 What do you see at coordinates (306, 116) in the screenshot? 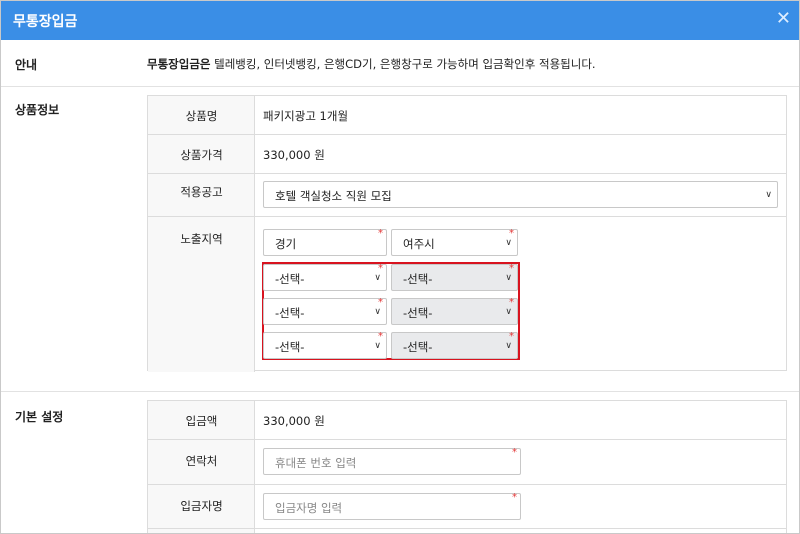
I see `product-name-value: 패키지광고 1개월` at bounding box center [306, 116].